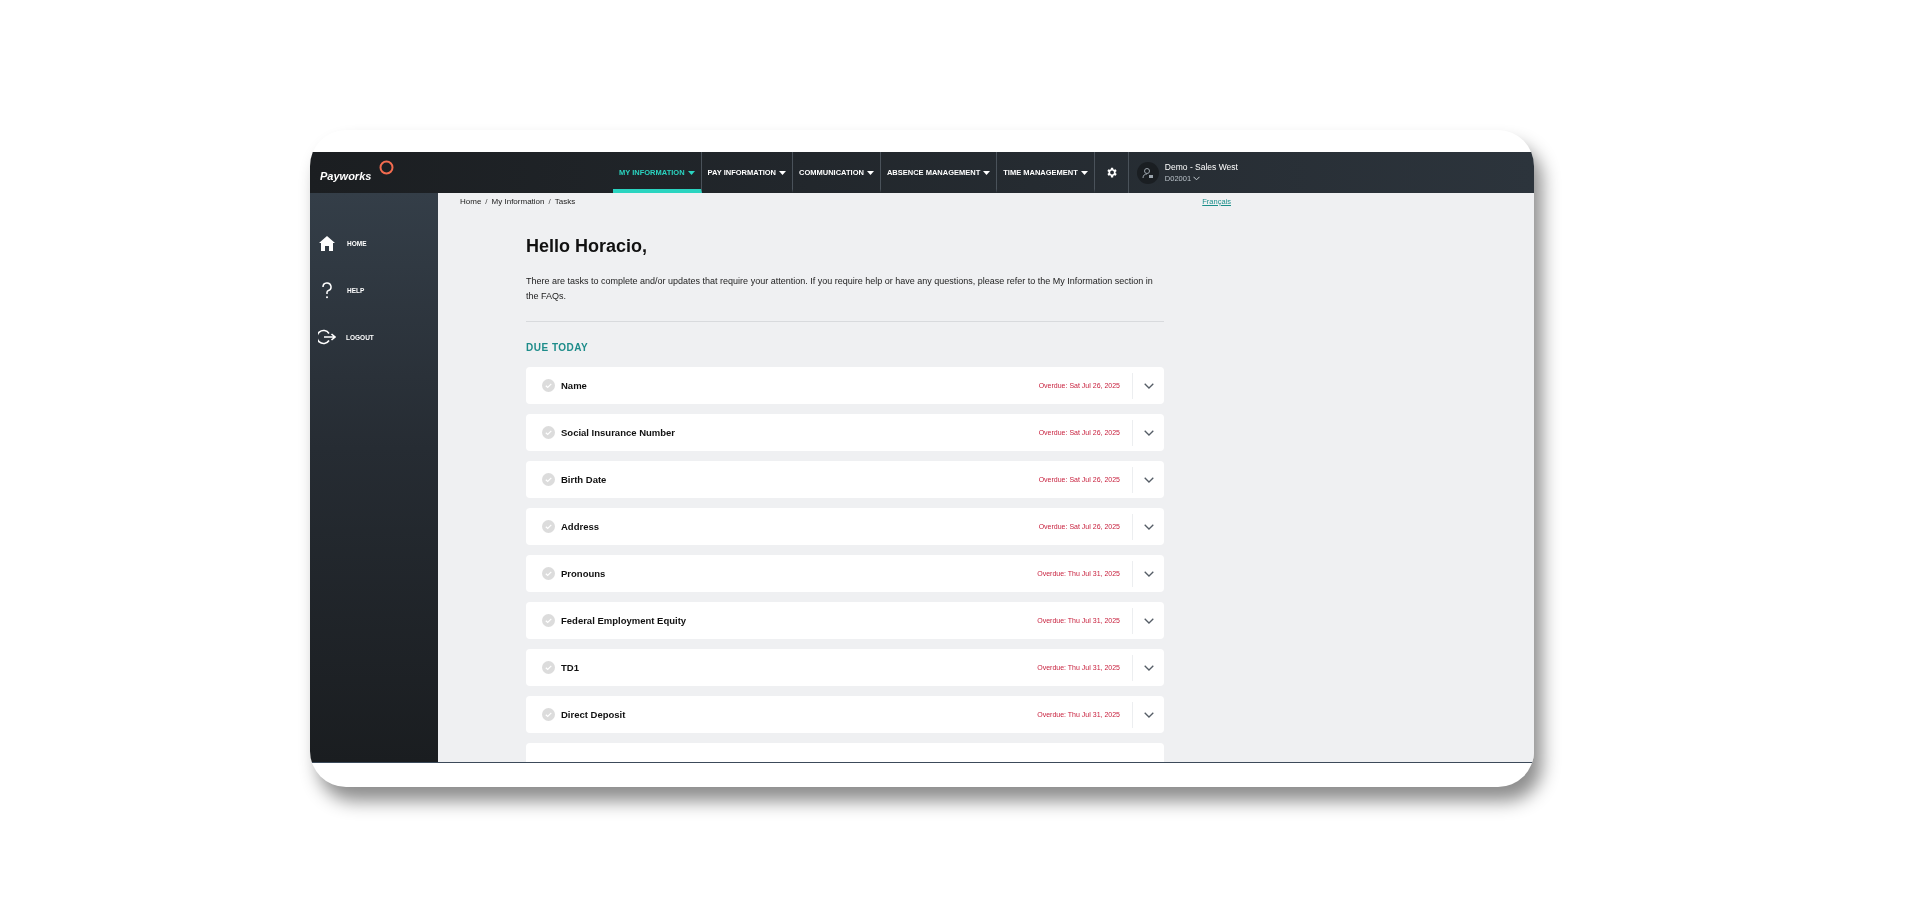 This screenshot has height=919, width=1920. Describe the element at coordinates (587, 246) in the screenshot. I see `greeting-heading: Hello Horacio,` at that location.